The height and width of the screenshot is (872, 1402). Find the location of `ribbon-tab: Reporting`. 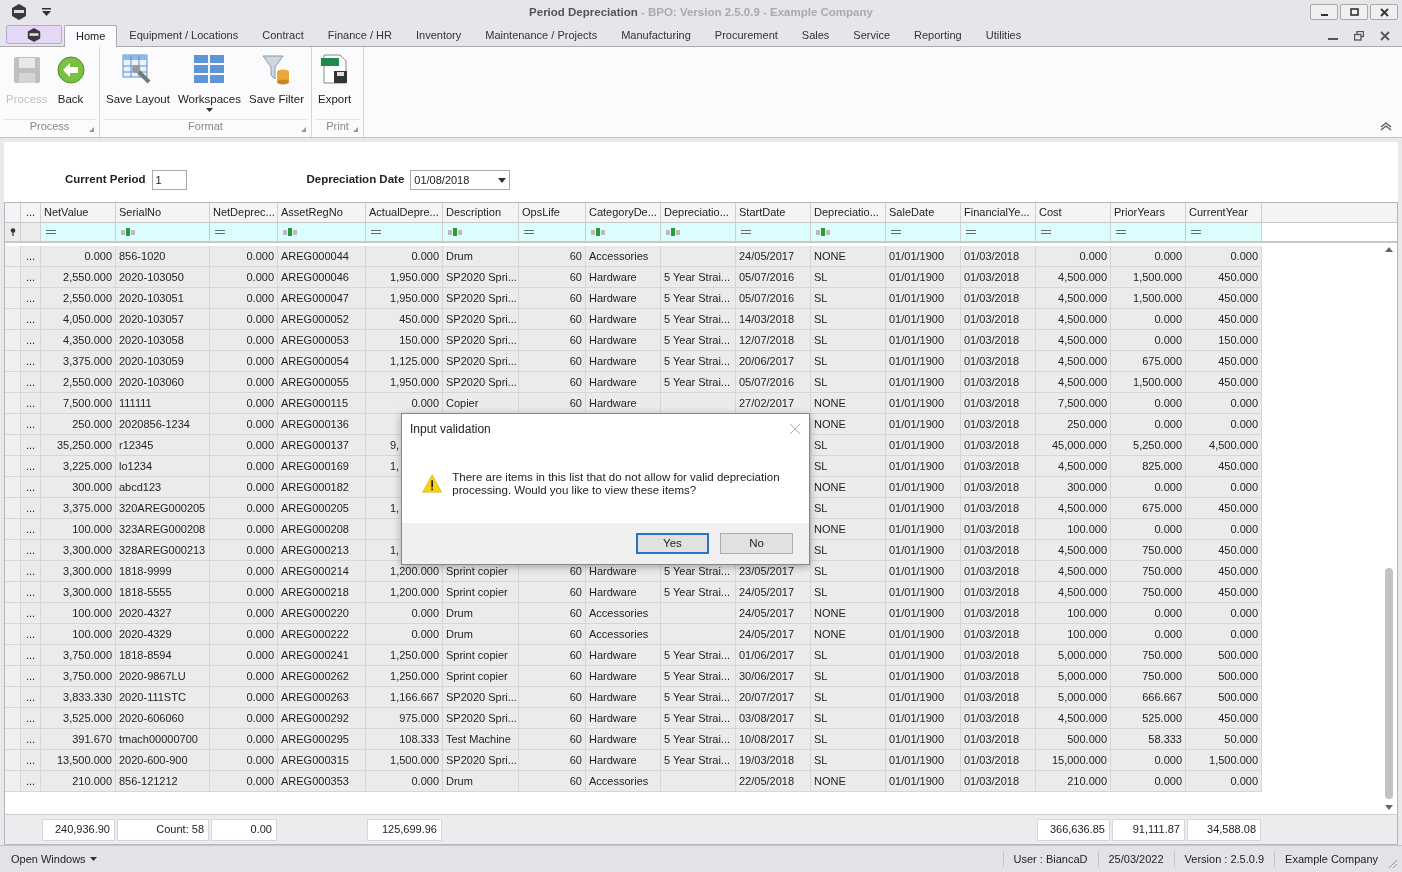

ribbon-tab: Reporting is located at coordinates (938, 35).